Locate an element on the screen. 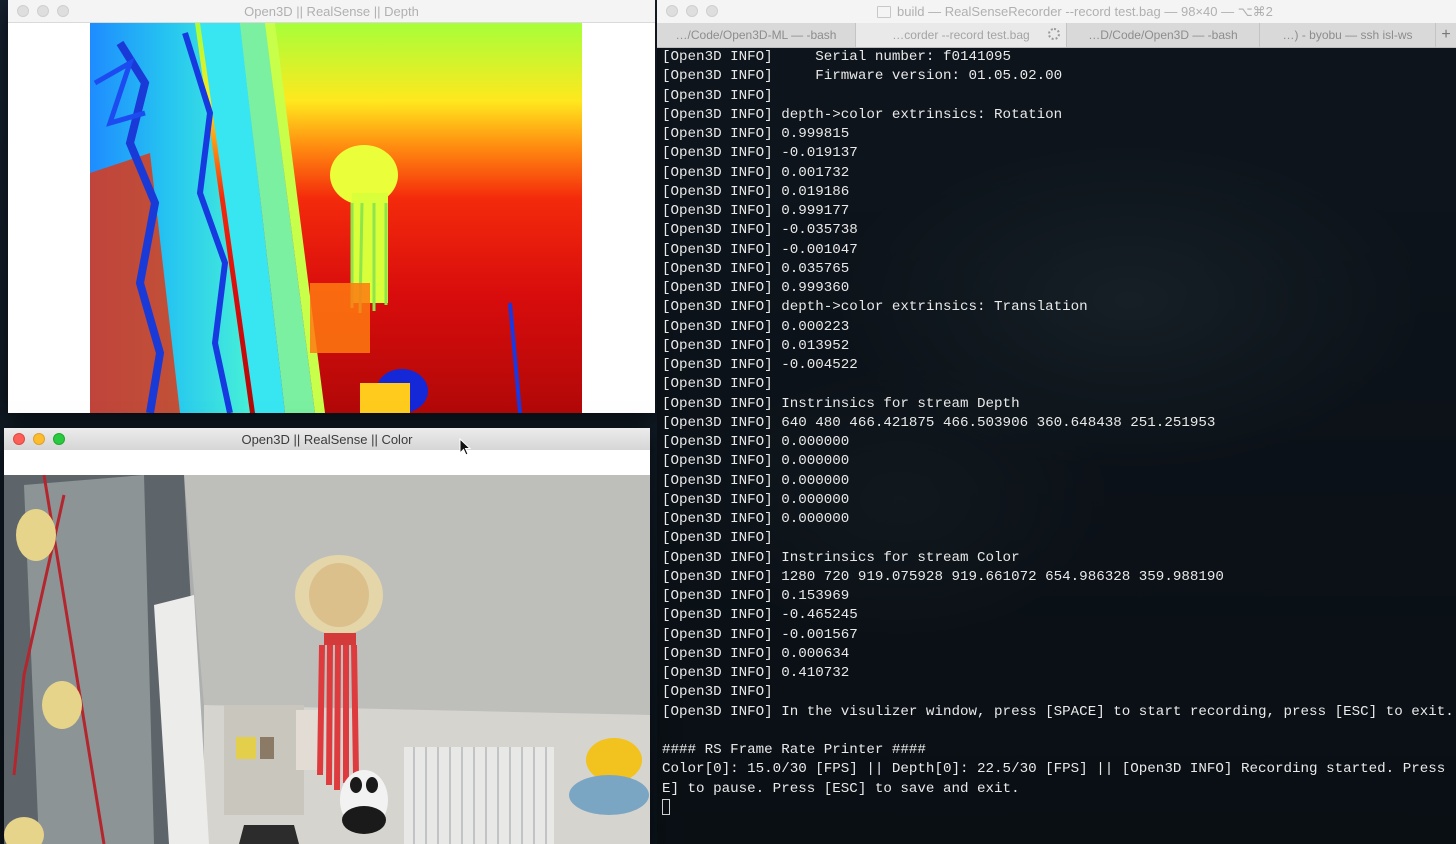 The width and height of the screenshot is (1456, 844). color-window-titlebar: Open3D || RealSense || Color is located at coordinates (327, 439).